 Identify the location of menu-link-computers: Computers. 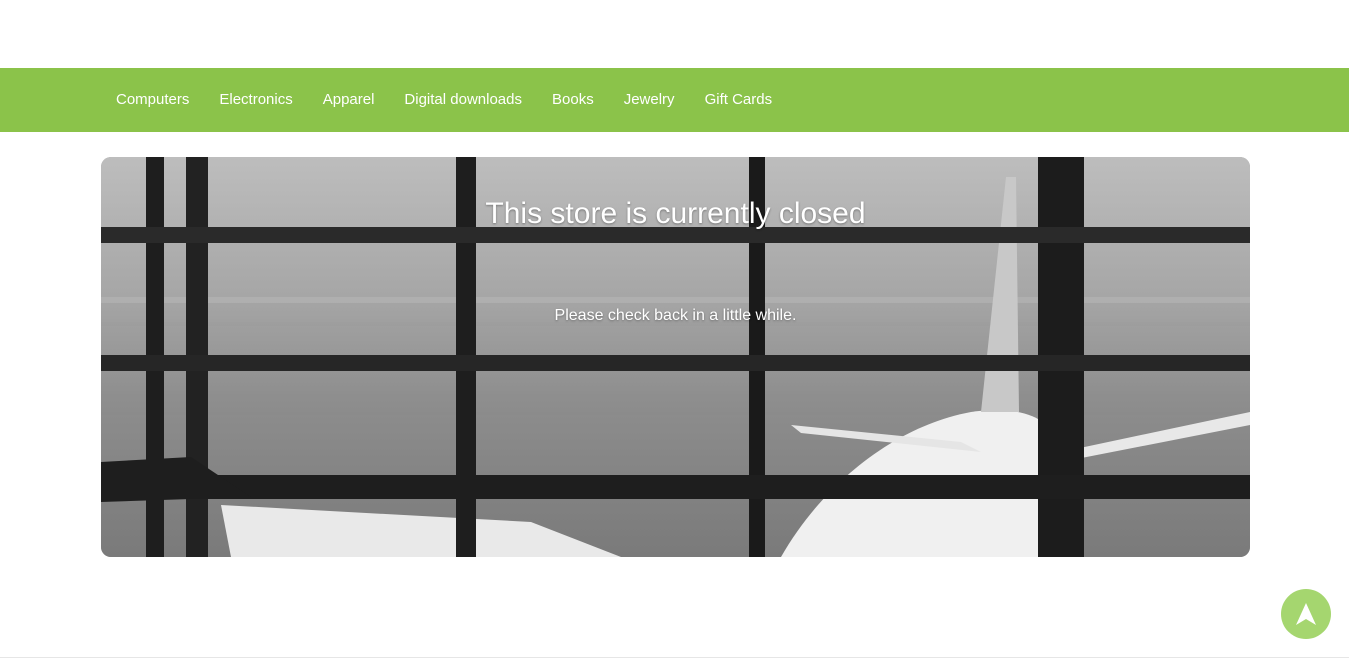
(152, 100).